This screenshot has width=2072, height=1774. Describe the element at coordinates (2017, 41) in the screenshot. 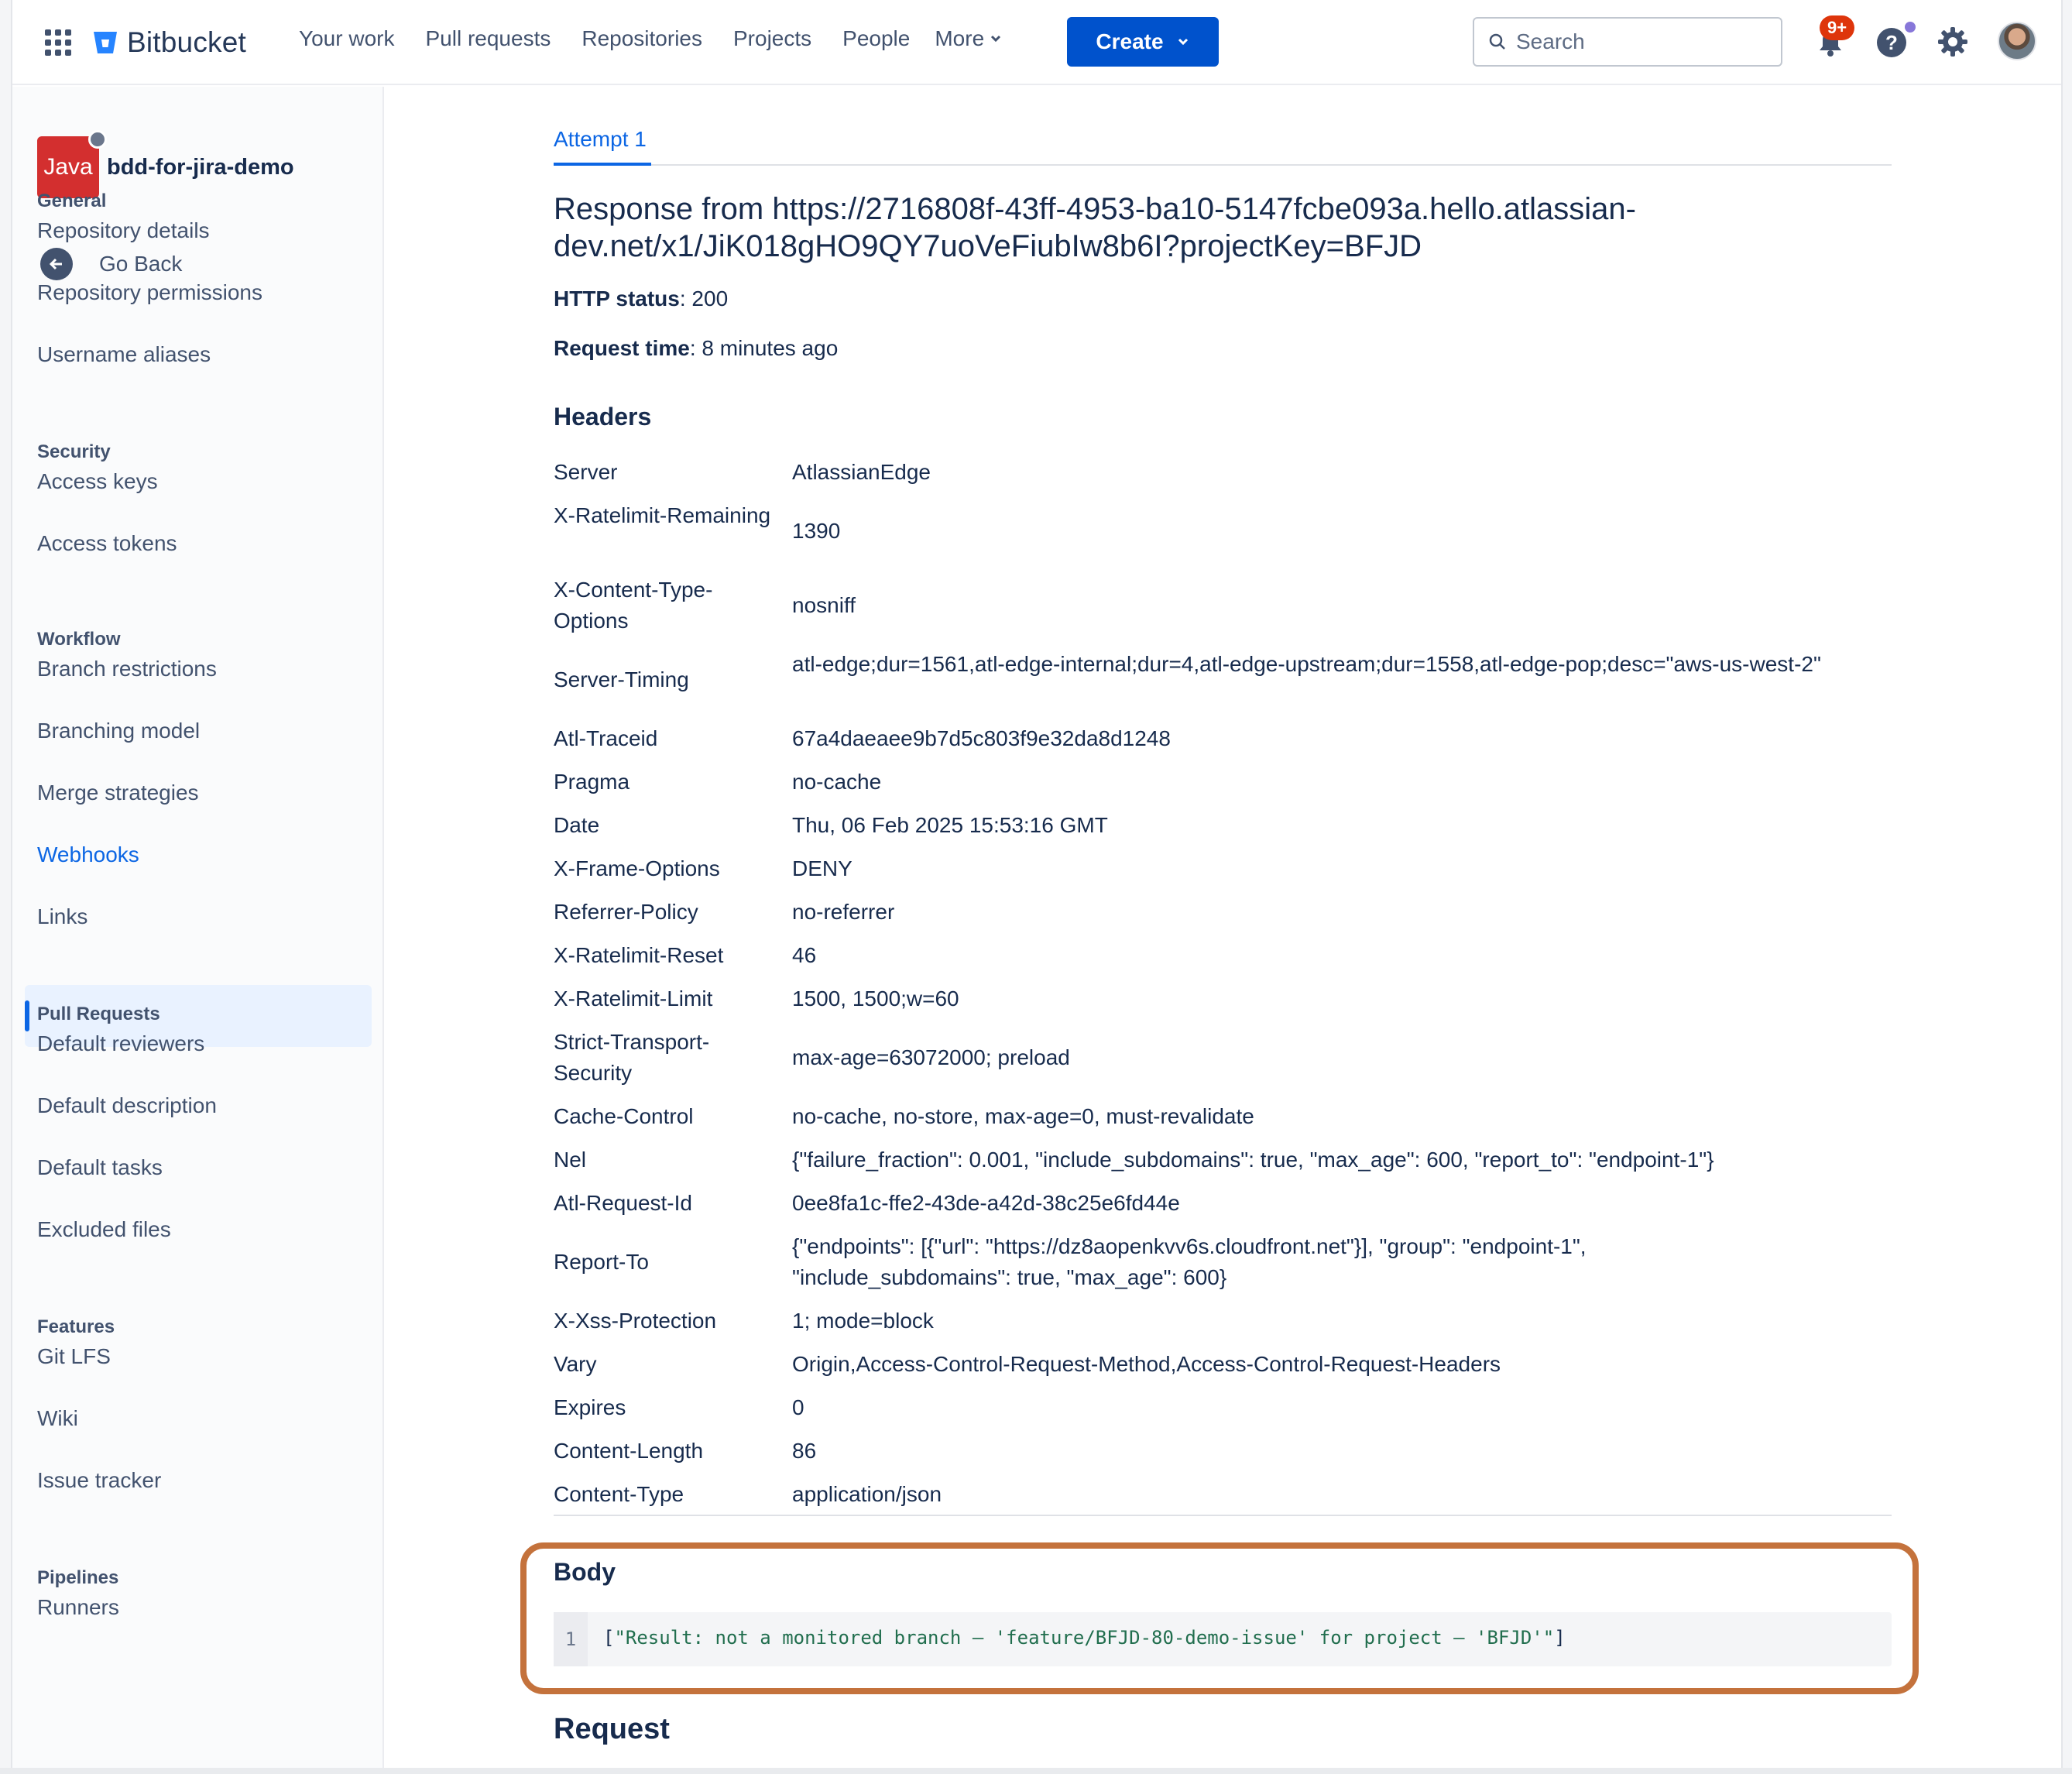

I see `user-avatar` at that location.